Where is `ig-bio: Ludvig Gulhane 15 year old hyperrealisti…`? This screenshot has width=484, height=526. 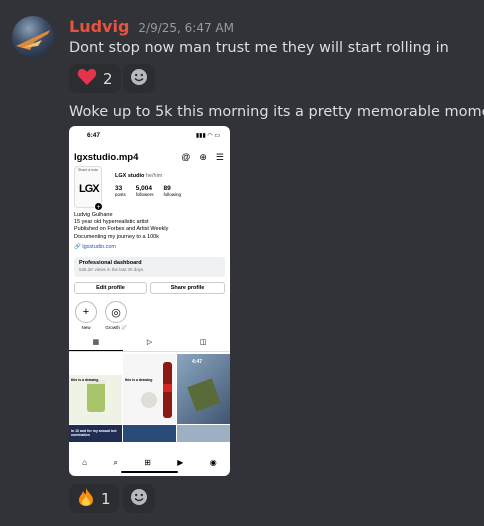
ig-bio: Ludvig Gulhane 15 year old hyperrealisti… is located at coordinates (121, 226).